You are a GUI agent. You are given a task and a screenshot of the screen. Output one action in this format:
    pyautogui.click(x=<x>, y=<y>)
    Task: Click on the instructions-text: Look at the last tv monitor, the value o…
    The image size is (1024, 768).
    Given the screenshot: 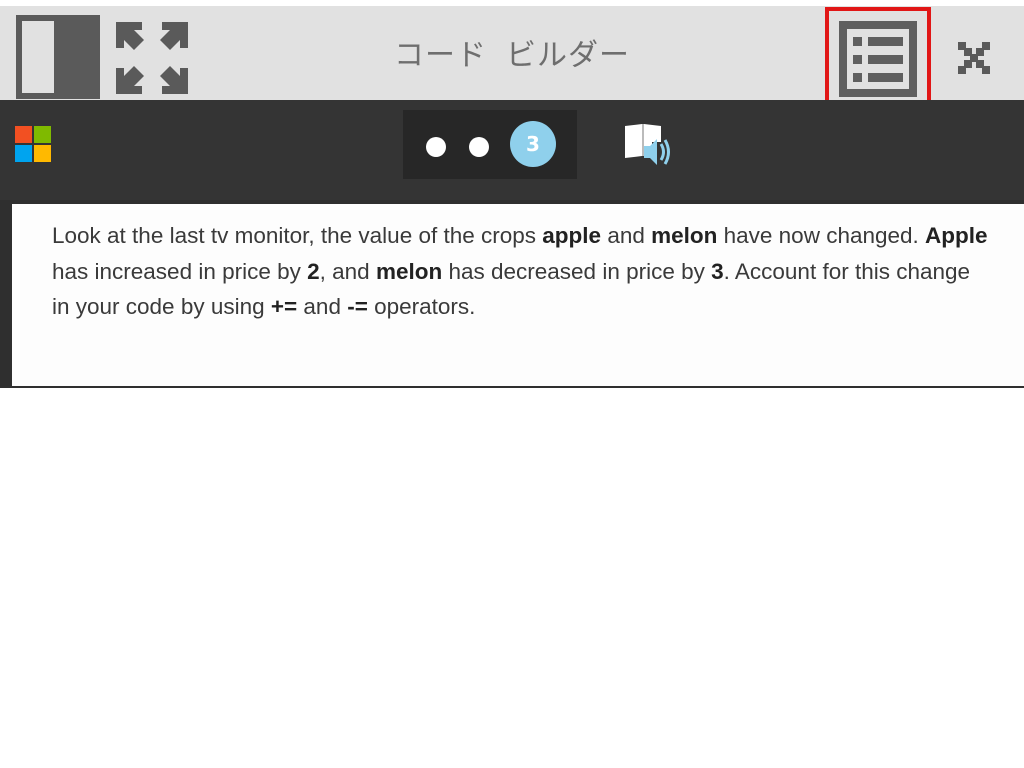 What is the action you would take?
    pyautogui.click(x=522, y=271)
    